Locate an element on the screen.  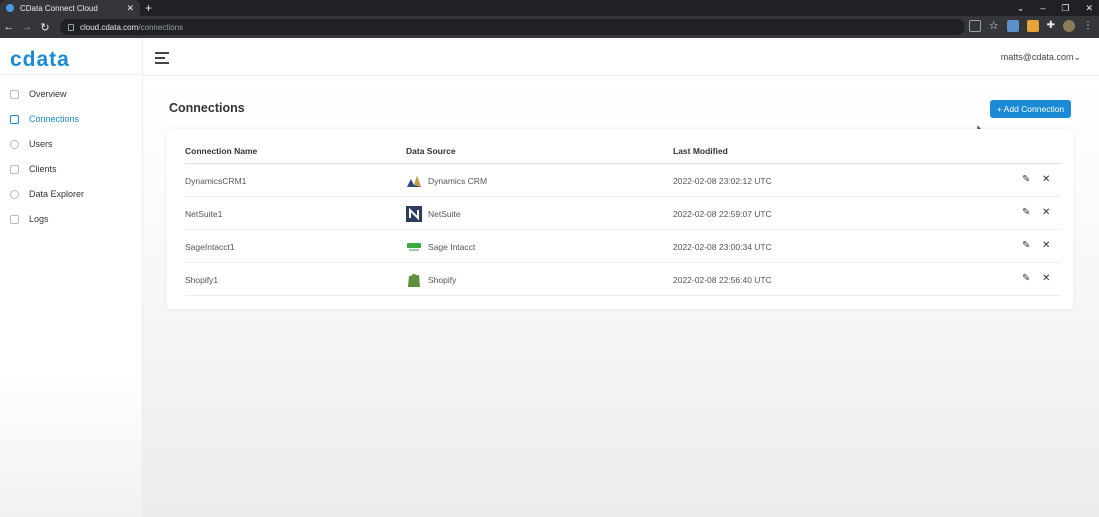
address-bar: cloud.cdata.com/connections is located at coordinates (512, 27).